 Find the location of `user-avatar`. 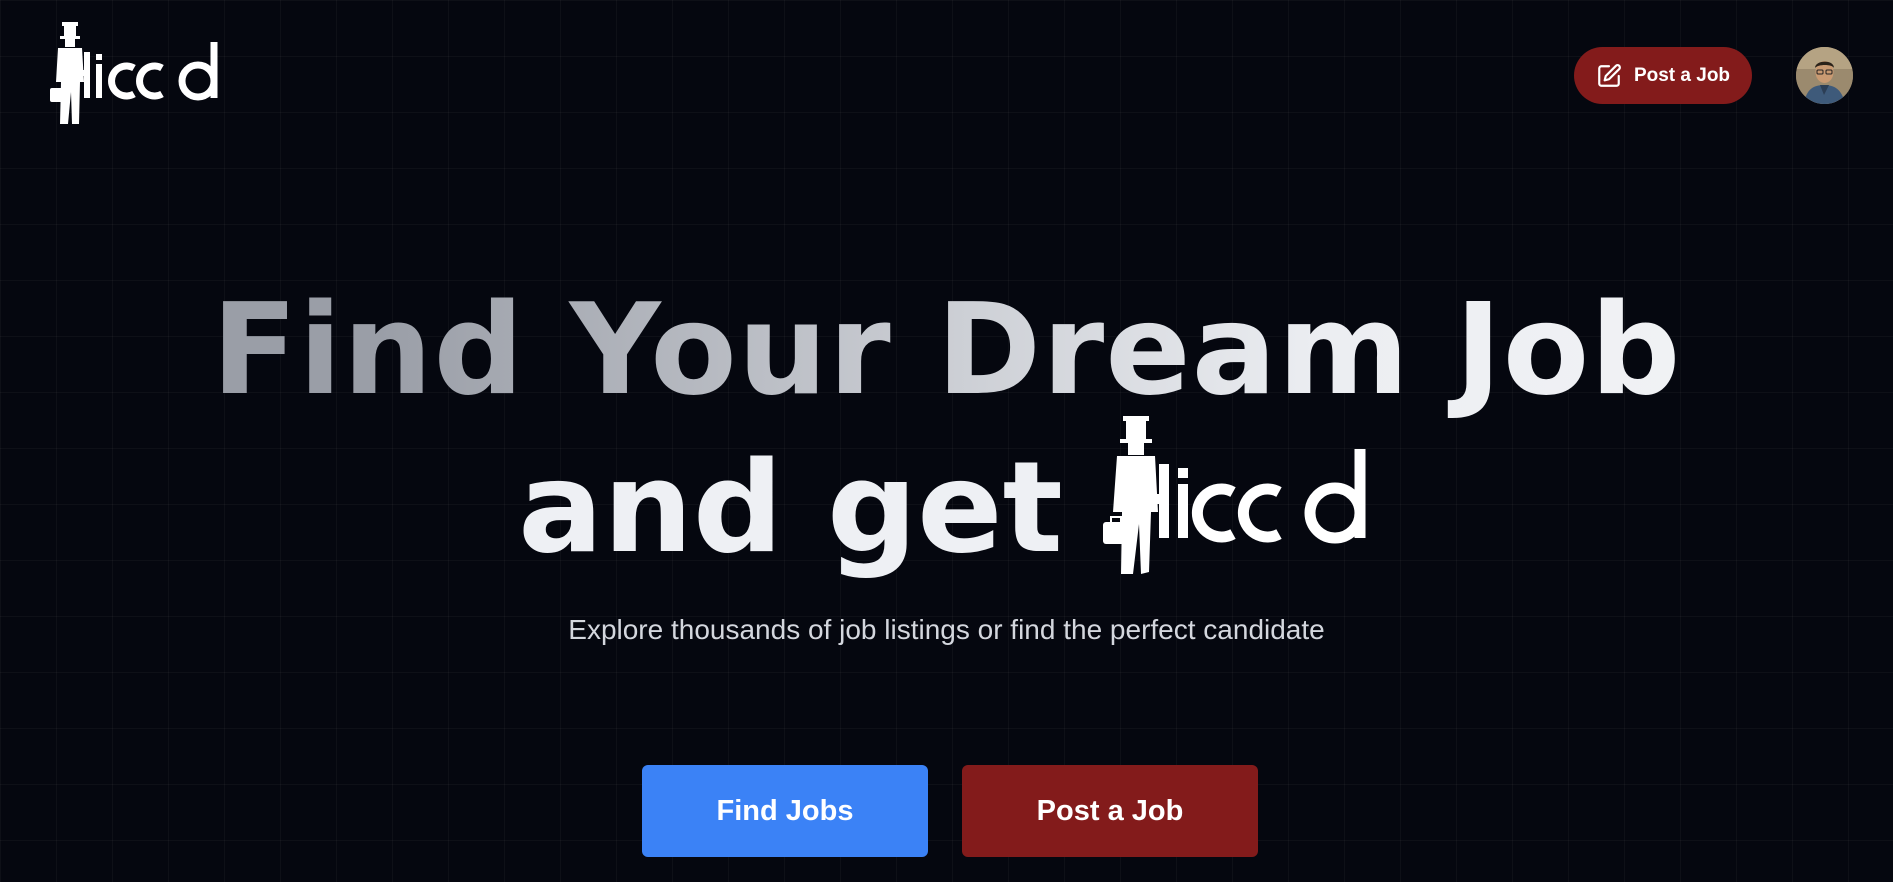

user-avatar is located at coordinates (1824, 75).